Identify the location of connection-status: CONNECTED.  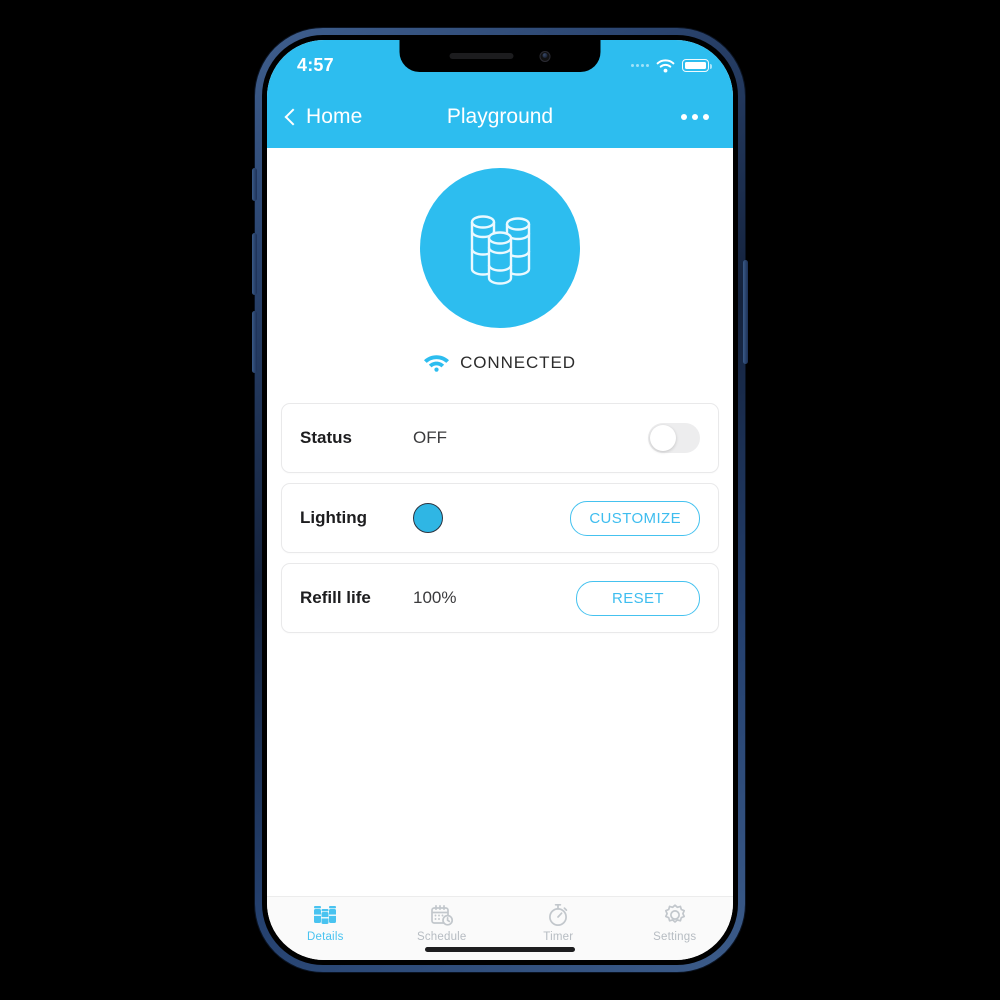
(500, 363).